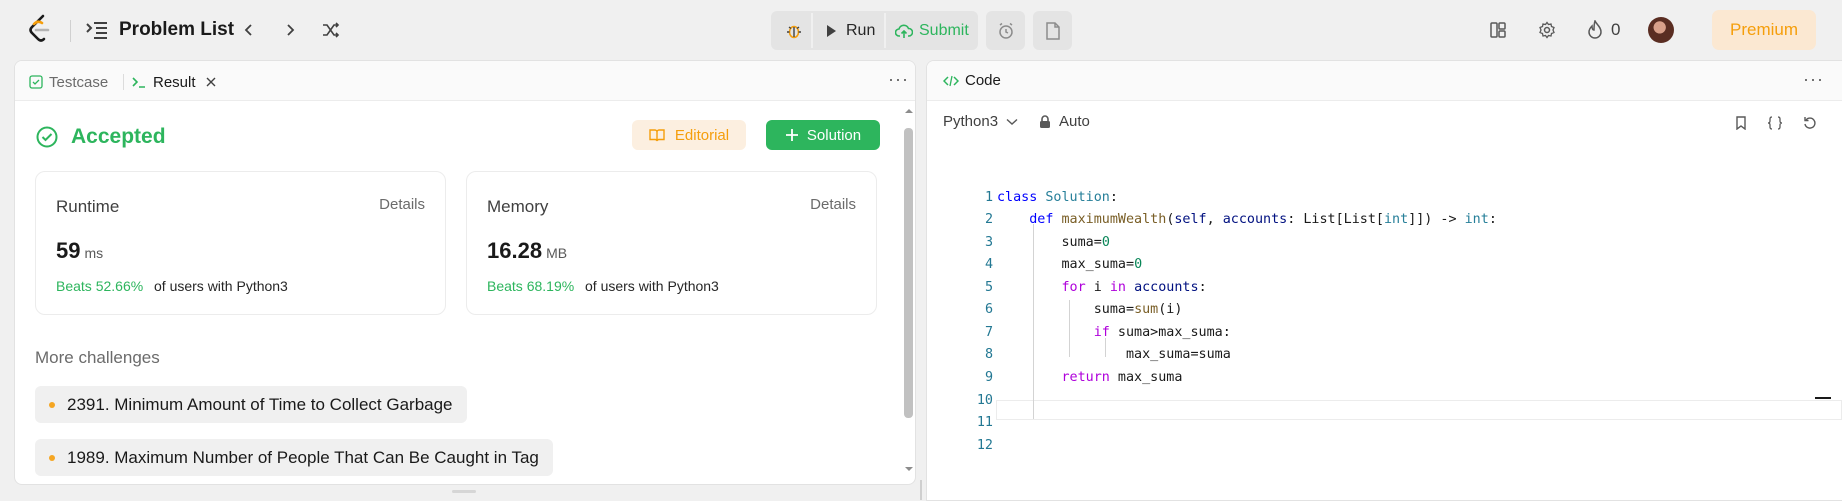 The height and width of the screenshot is (501, 1842). I want to click on code-line: 7 if suma>max_suma:, so click(1384, 334).